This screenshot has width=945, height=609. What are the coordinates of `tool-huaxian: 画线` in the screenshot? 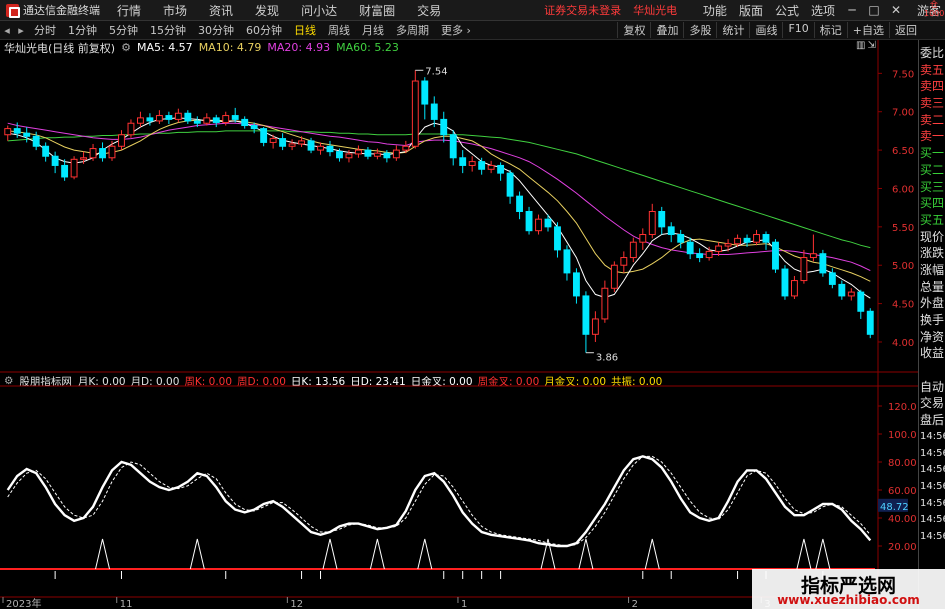 It's located at (765, 30).